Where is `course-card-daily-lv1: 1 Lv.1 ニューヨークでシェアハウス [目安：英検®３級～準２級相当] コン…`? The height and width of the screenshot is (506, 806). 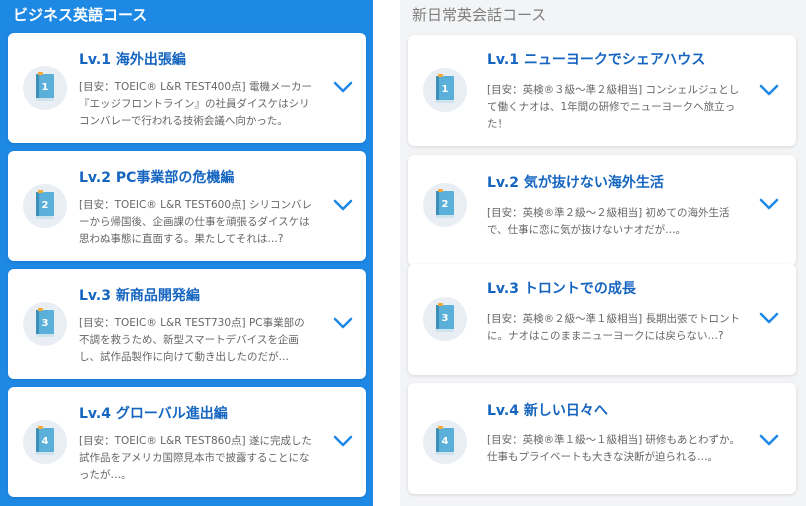 course-card-daily-lv1: 1 Lv.1 ニューヨークでシェアハウス [目安：英検®３級～準２級相当] コン… is located at coordinates (602, 90).